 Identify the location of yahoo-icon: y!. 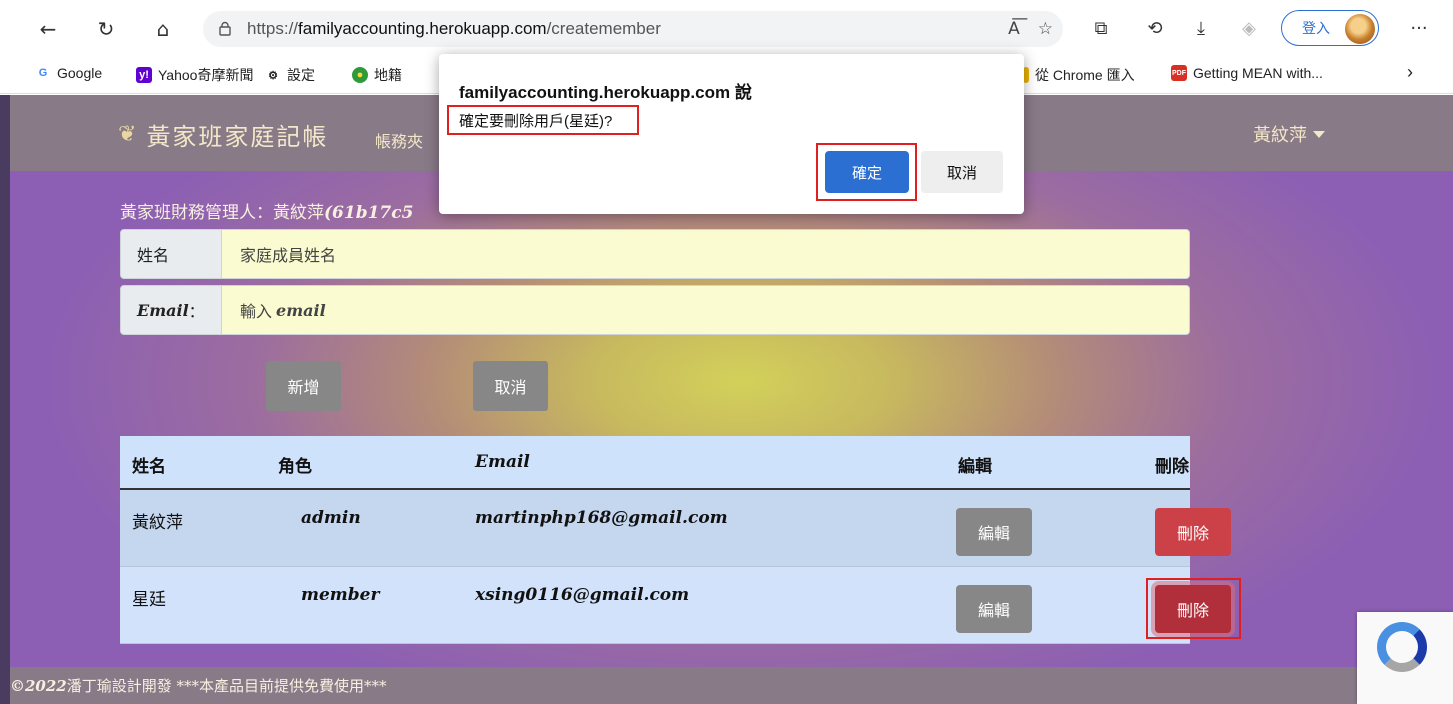
(144, 75).